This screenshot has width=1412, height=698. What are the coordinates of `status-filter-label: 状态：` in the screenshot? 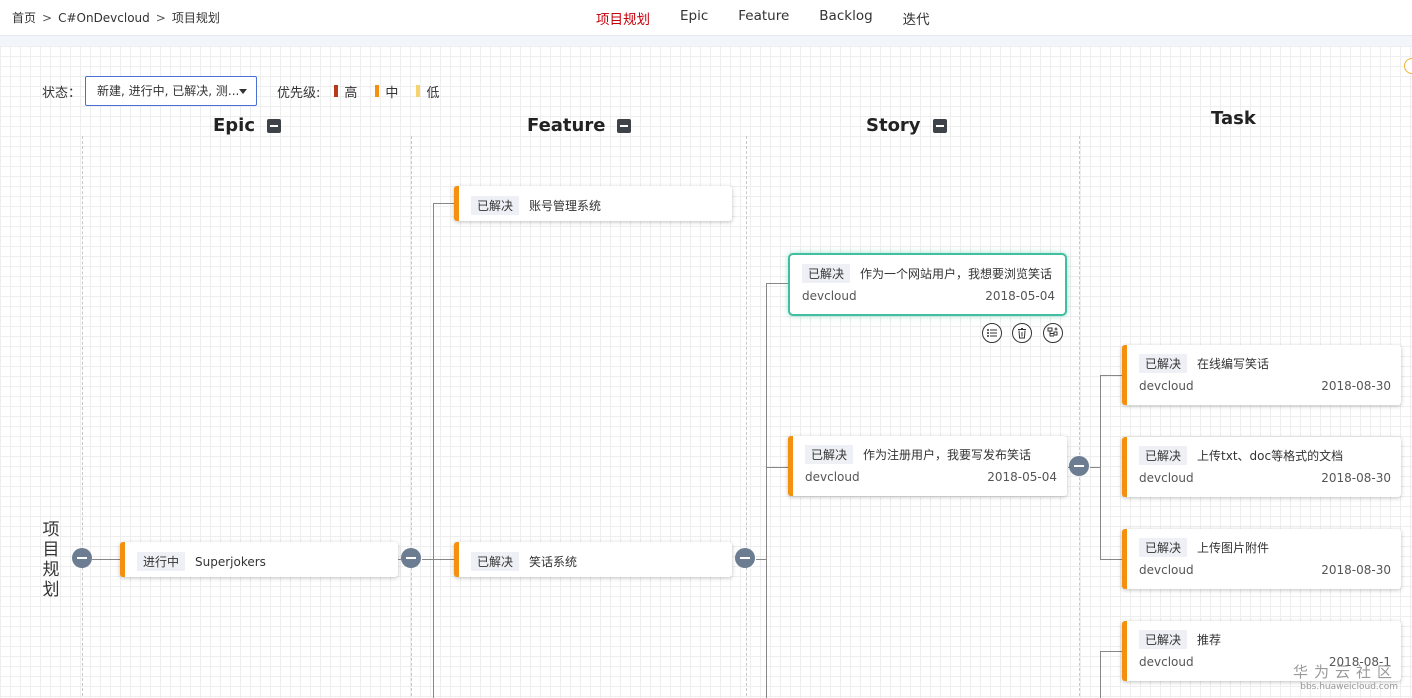 It's located at (62, 93).